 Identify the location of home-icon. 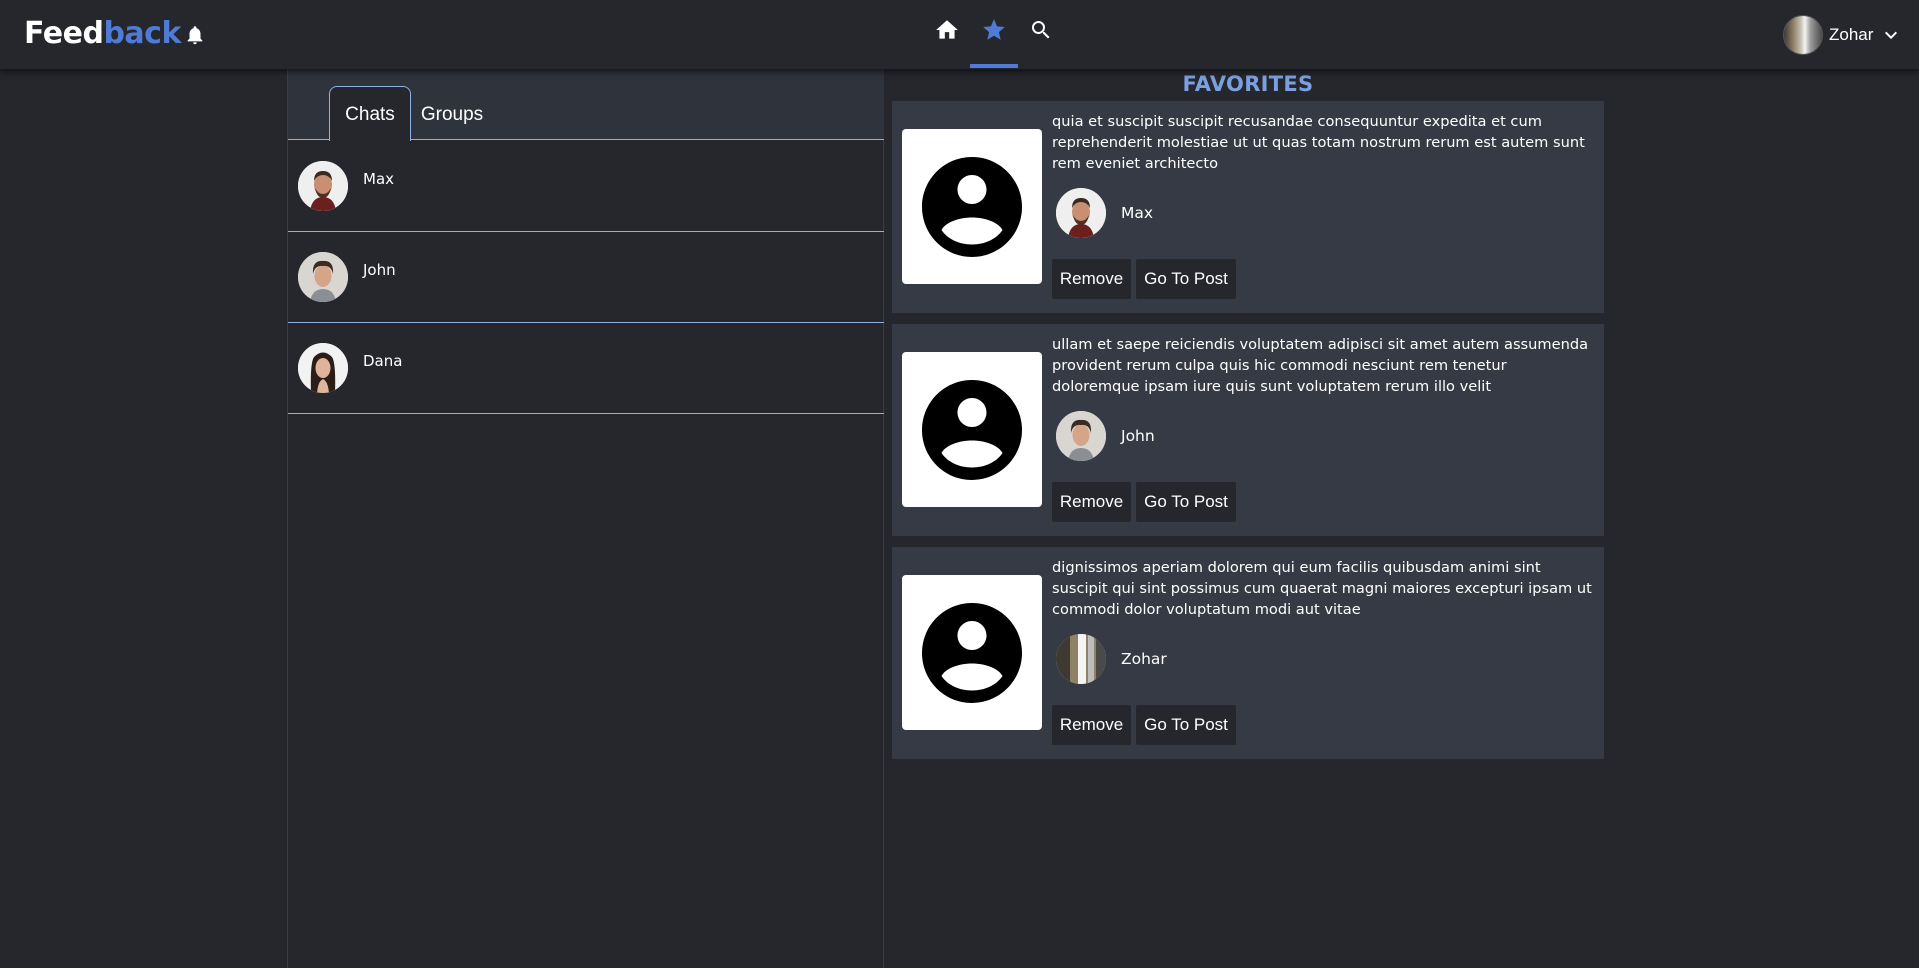
(947, 30).